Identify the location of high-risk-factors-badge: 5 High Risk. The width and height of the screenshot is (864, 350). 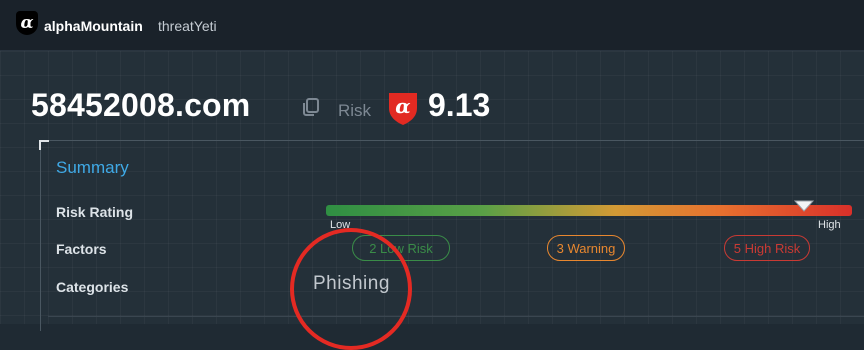
(767, 248).